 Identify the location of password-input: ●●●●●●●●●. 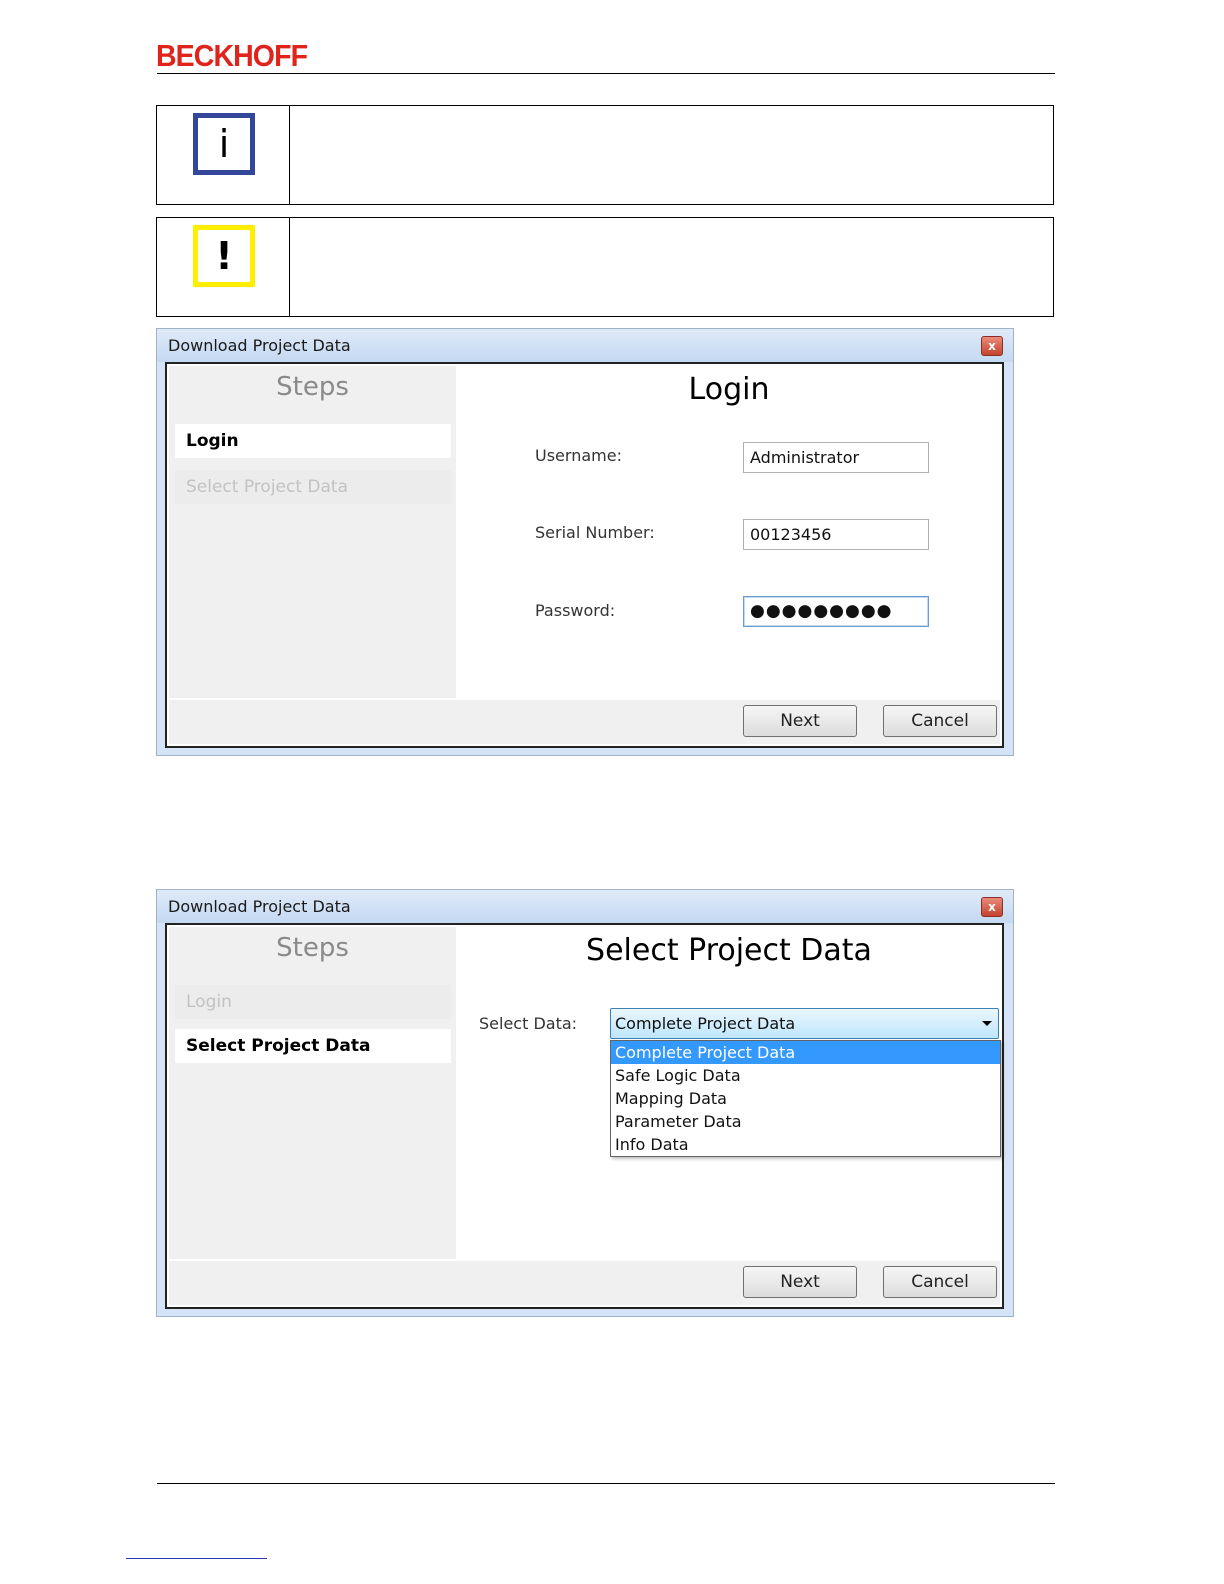
(836, 611).